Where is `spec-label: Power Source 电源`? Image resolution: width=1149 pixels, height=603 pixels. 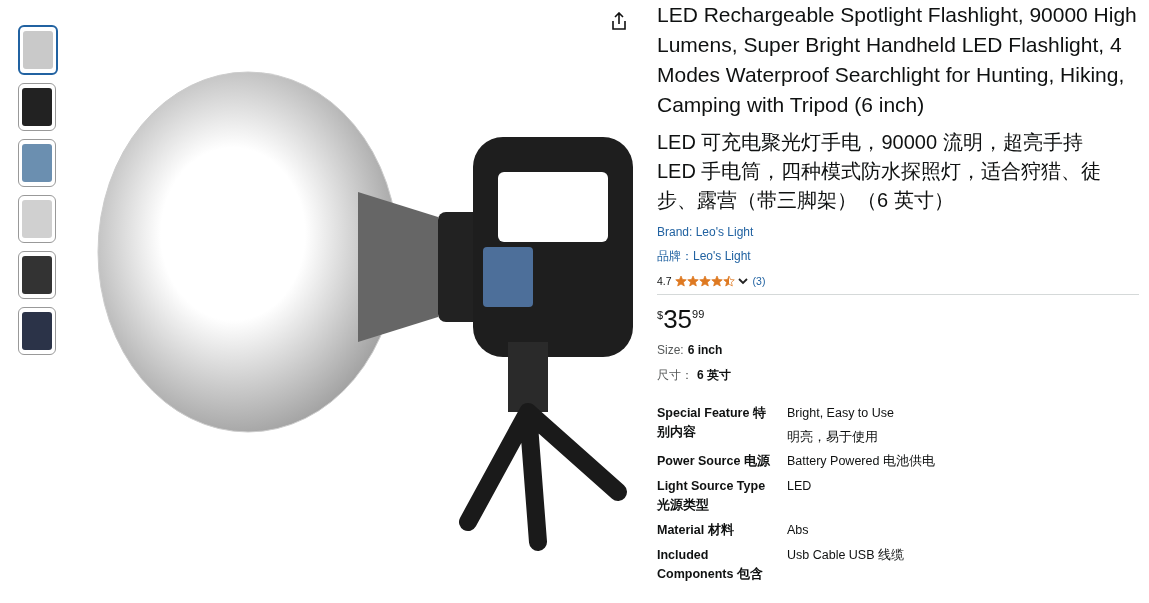
spec-label: Power Source 电源 is located at coordinates (714, 461).